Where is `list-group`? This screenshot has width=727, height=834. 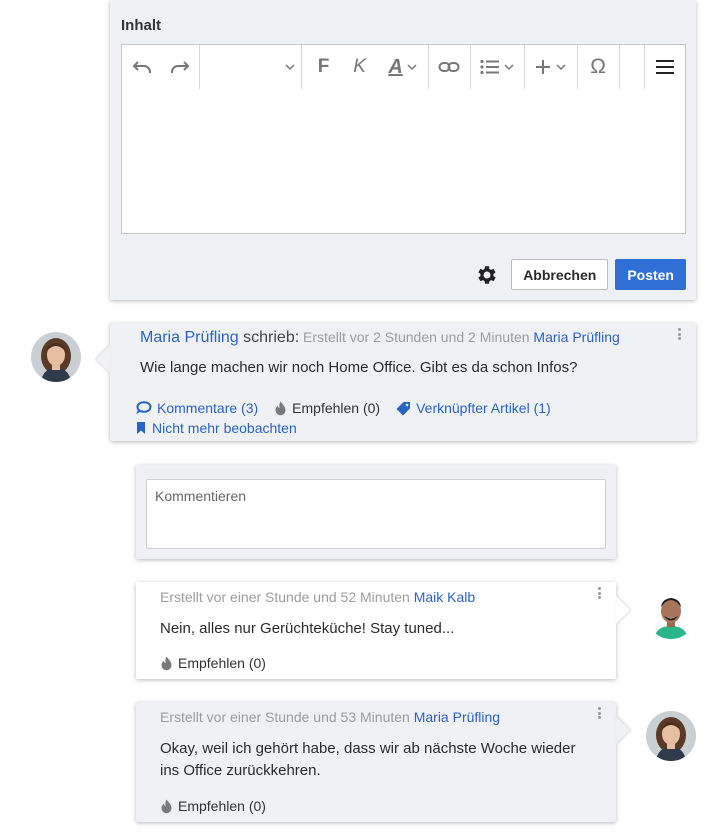 list-group is located at coordinates (498, 67).